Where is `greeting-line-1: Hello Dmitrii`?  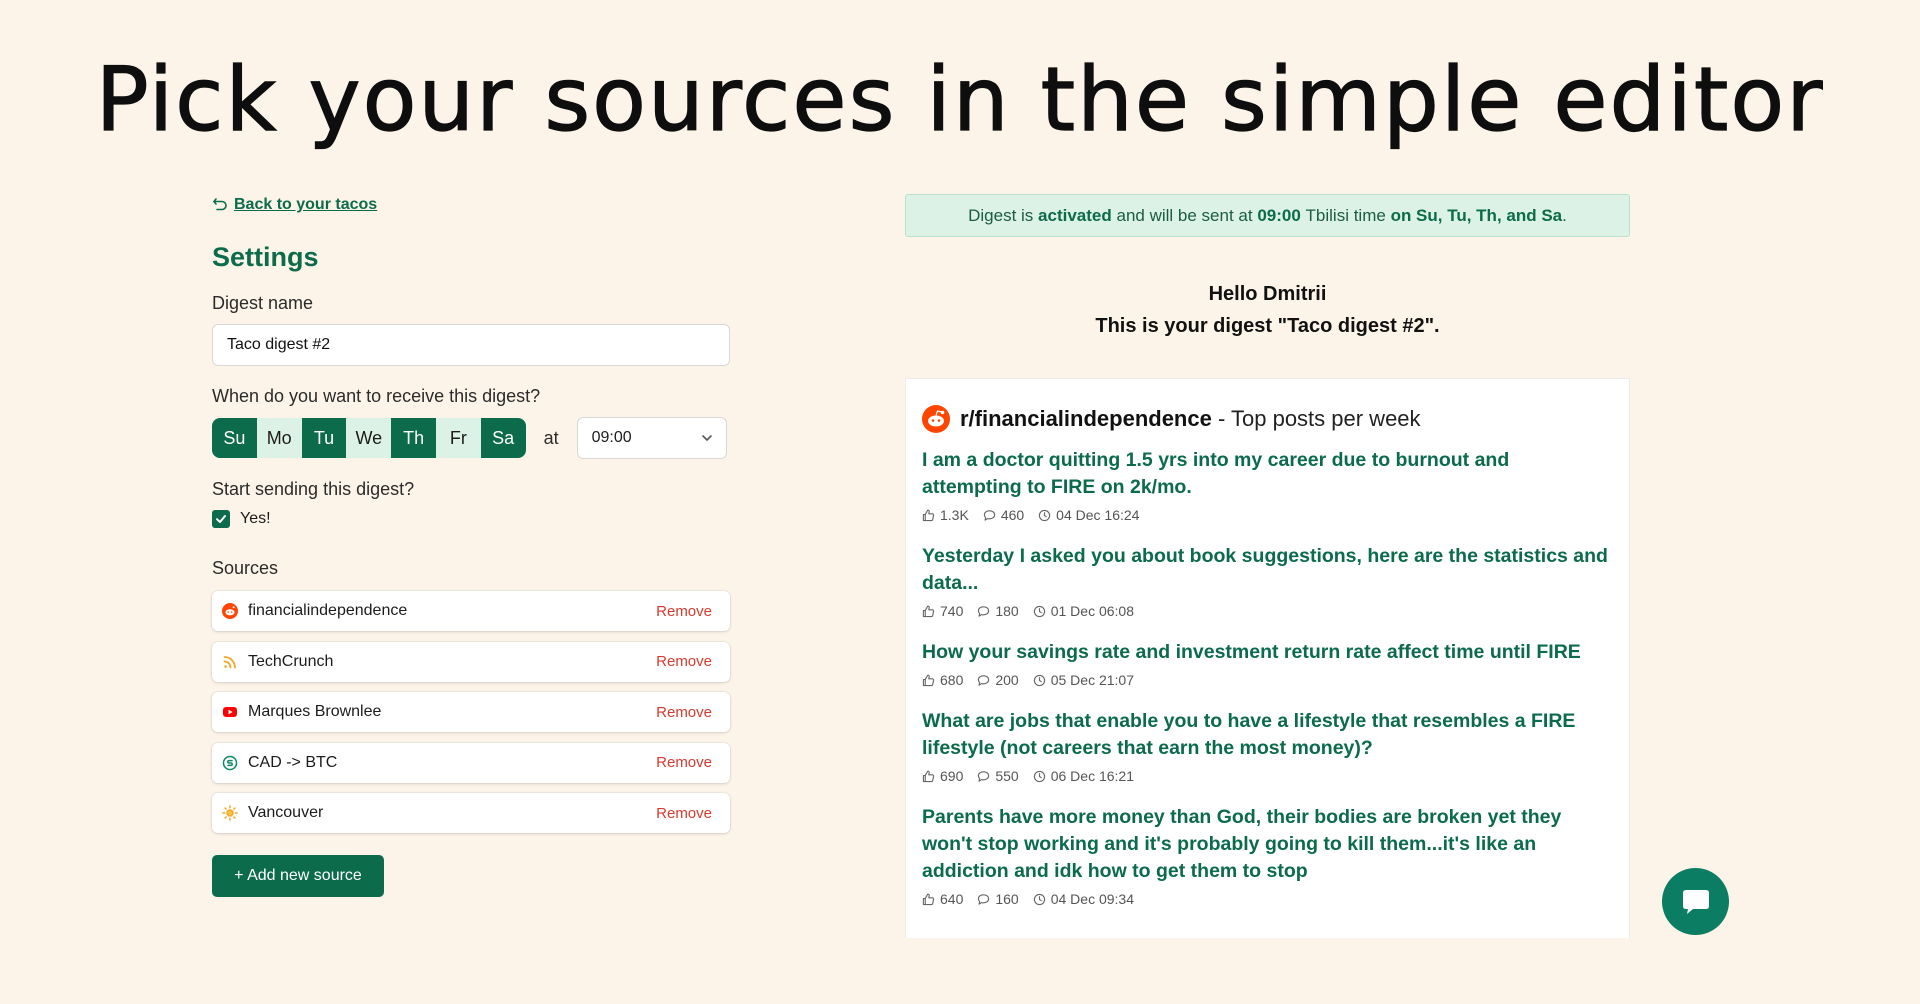
greeting-line-1: Hello Dmitrii is located at coordinates (1267, 294).